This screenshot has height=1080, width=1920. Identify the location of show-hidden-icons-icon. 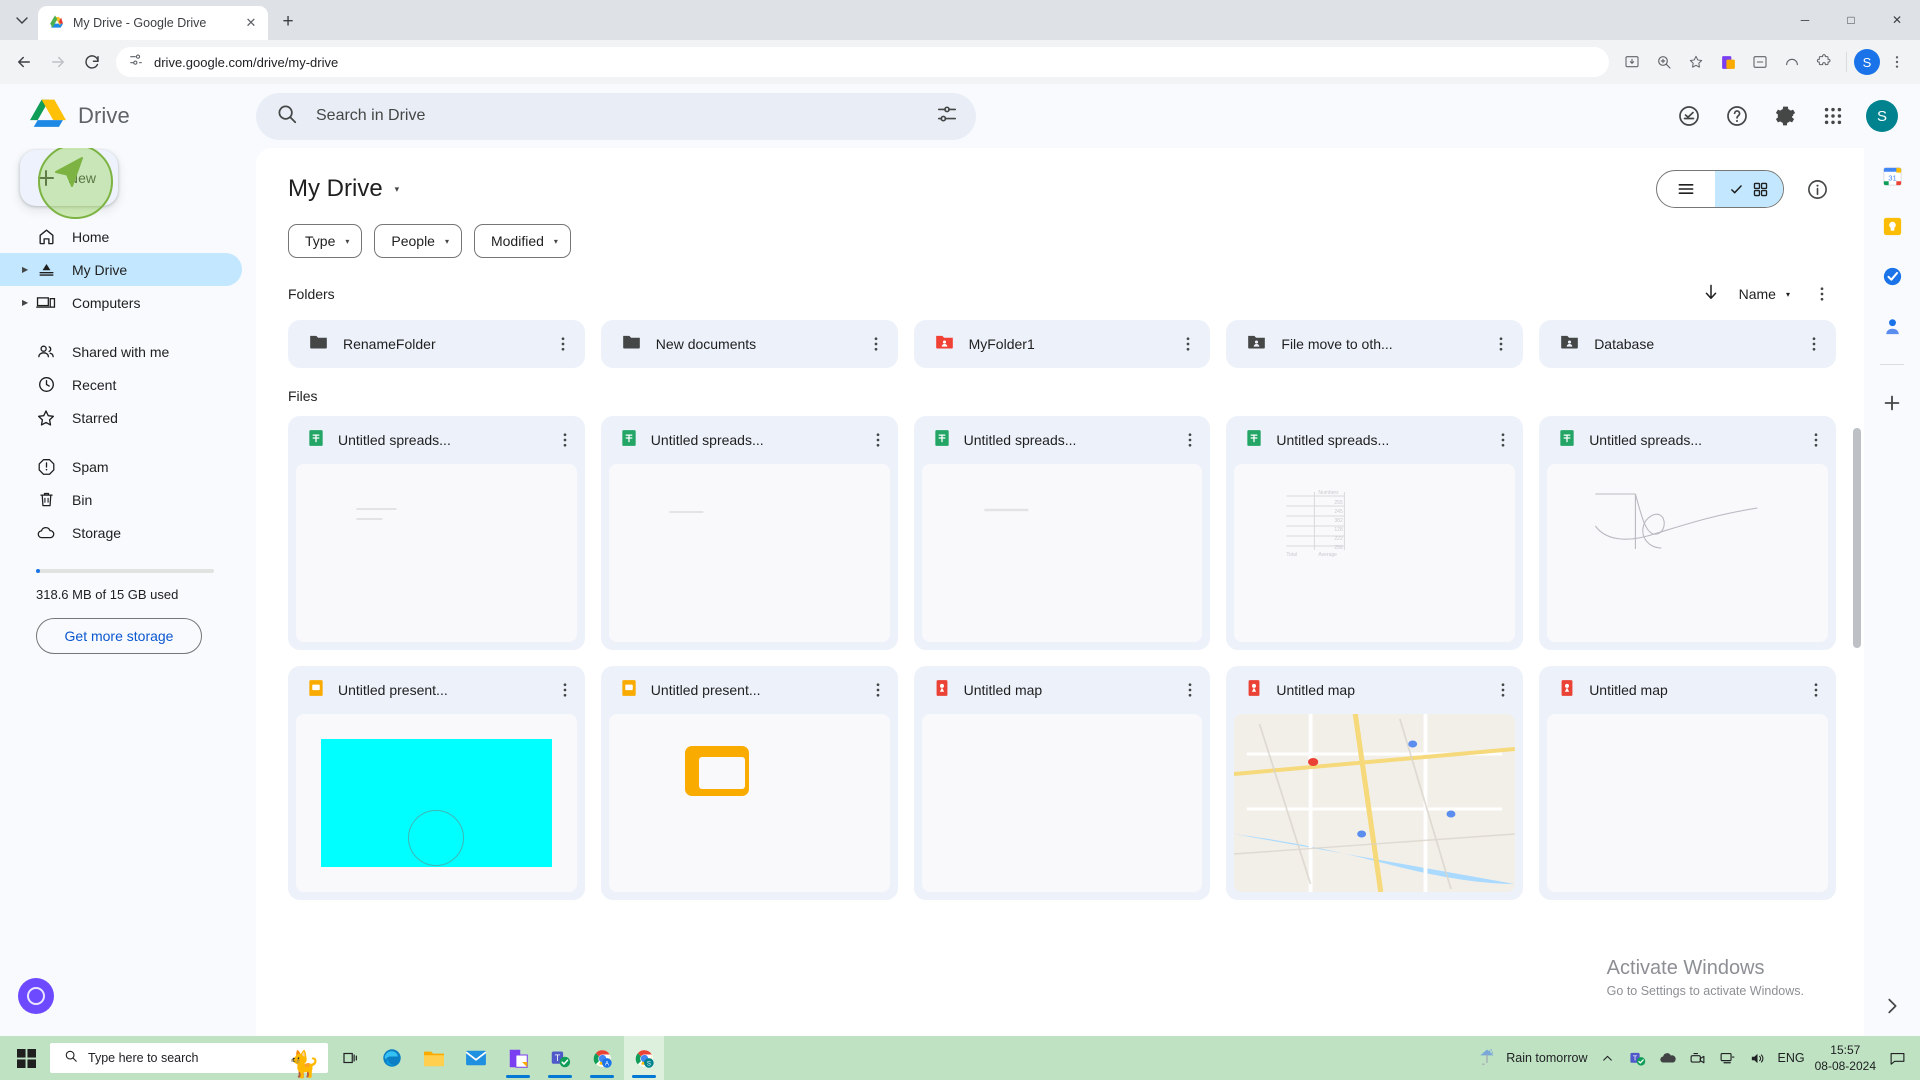
(1608, 1058).